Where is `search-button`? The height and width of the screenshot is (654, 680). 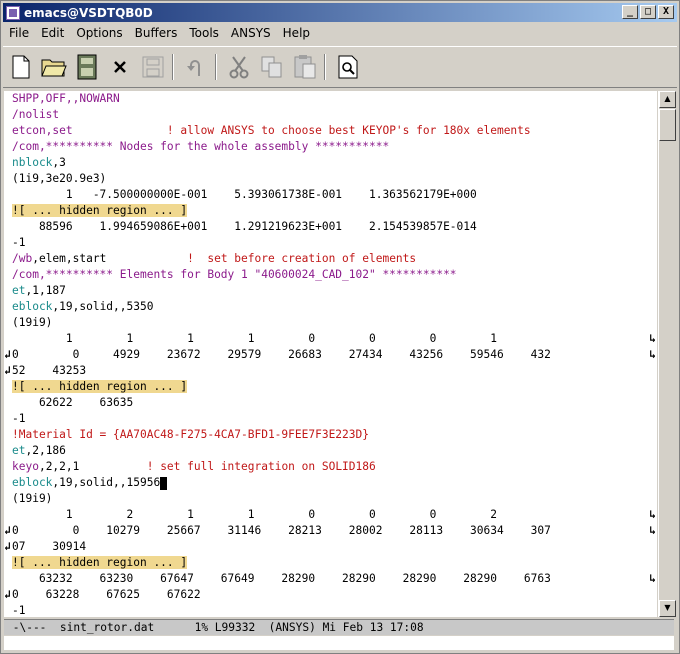
search-button is located at coordinates (348, 67).